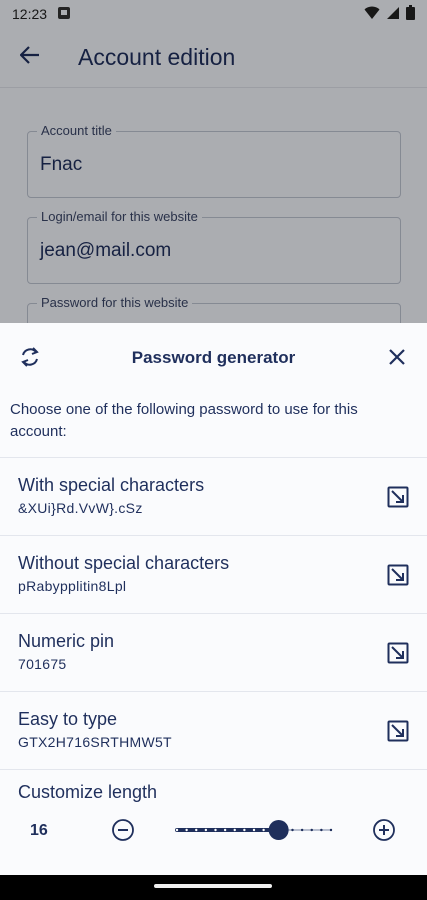 The height and width of the screenshot is (900, 427). What do you see at coordinates (213, 496) in the screenshot?
I see `option-special-characters: With special characters &XUi}Rd.VvW}.cSz` at bounding box center [213, 496].